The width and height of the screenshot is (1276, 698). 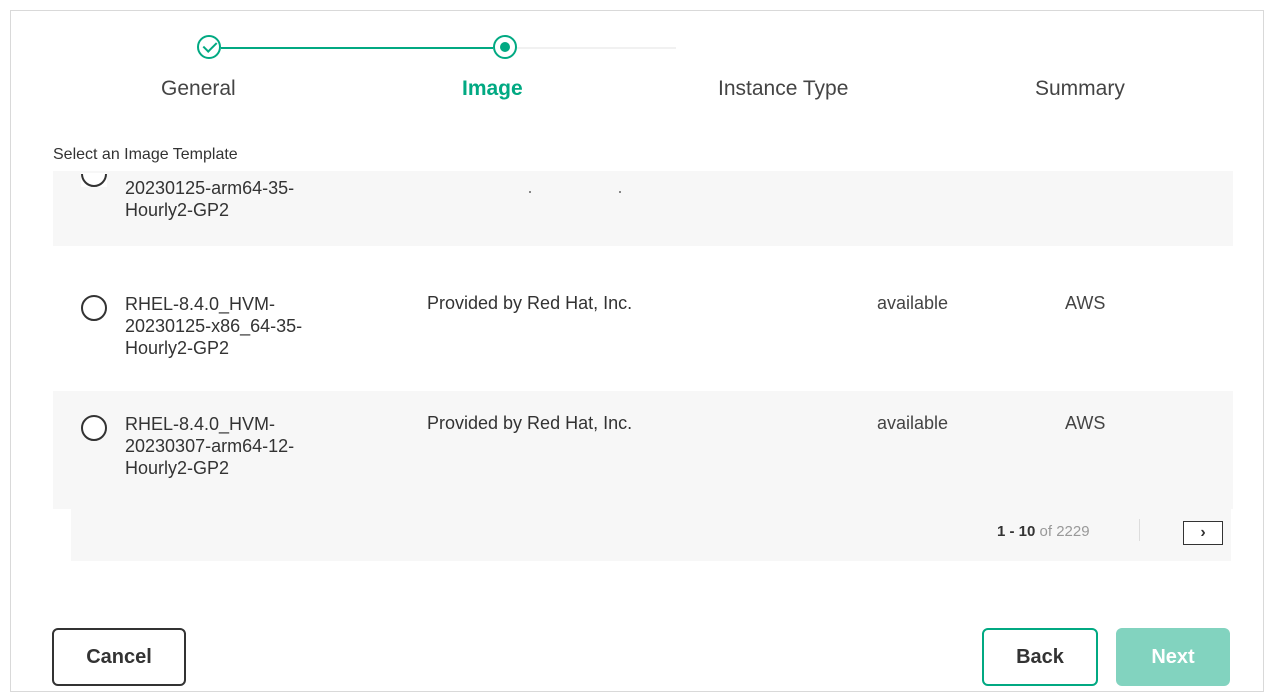 I want to click on step-complete-check-icon, so click(x=209, y=47).